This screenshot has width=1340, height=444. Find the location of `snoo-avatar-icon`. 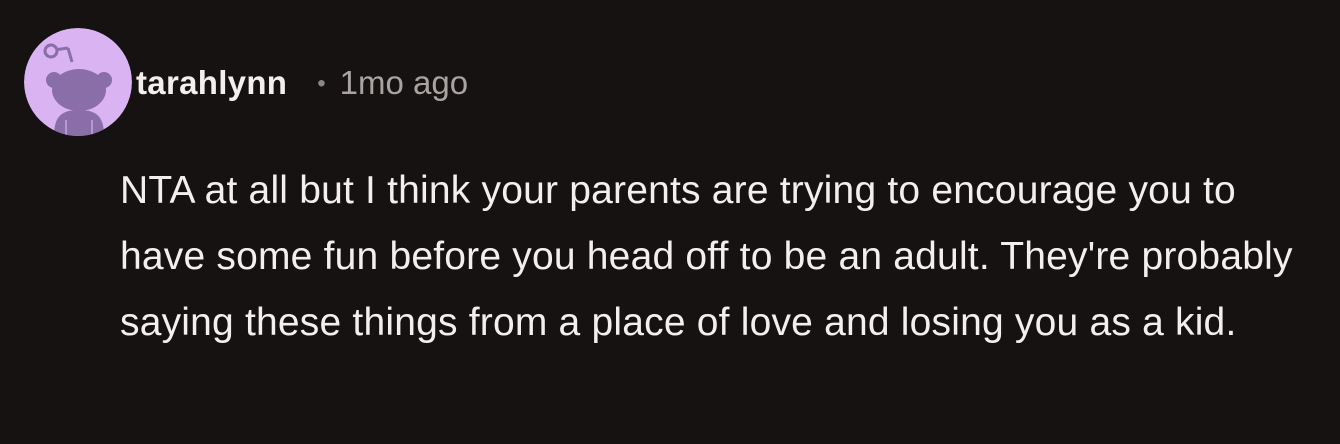

snoo-avatar-icon is located at coordinates (78, 82).